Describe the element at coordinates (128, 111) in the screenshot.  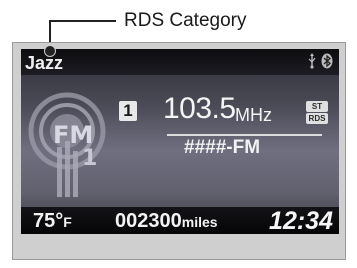
I see `preset-number: 1` at that location.